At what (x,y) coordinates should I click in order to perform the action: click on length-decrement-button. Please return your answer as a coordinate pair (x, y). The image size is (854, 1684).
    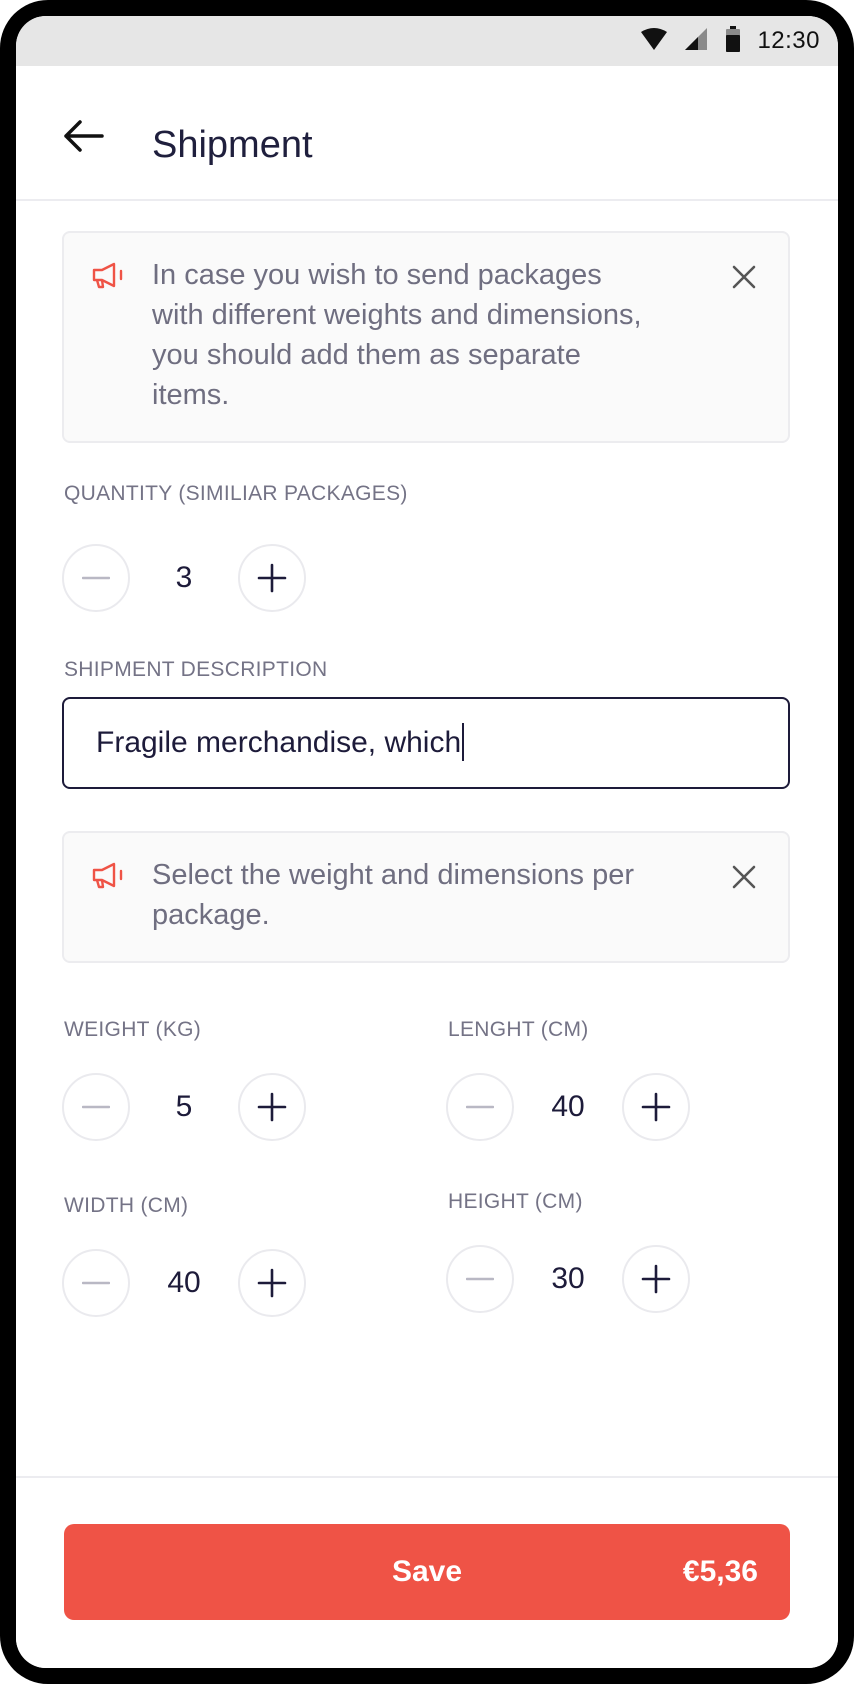
    Looking at the image, I should click on (480, 1107).